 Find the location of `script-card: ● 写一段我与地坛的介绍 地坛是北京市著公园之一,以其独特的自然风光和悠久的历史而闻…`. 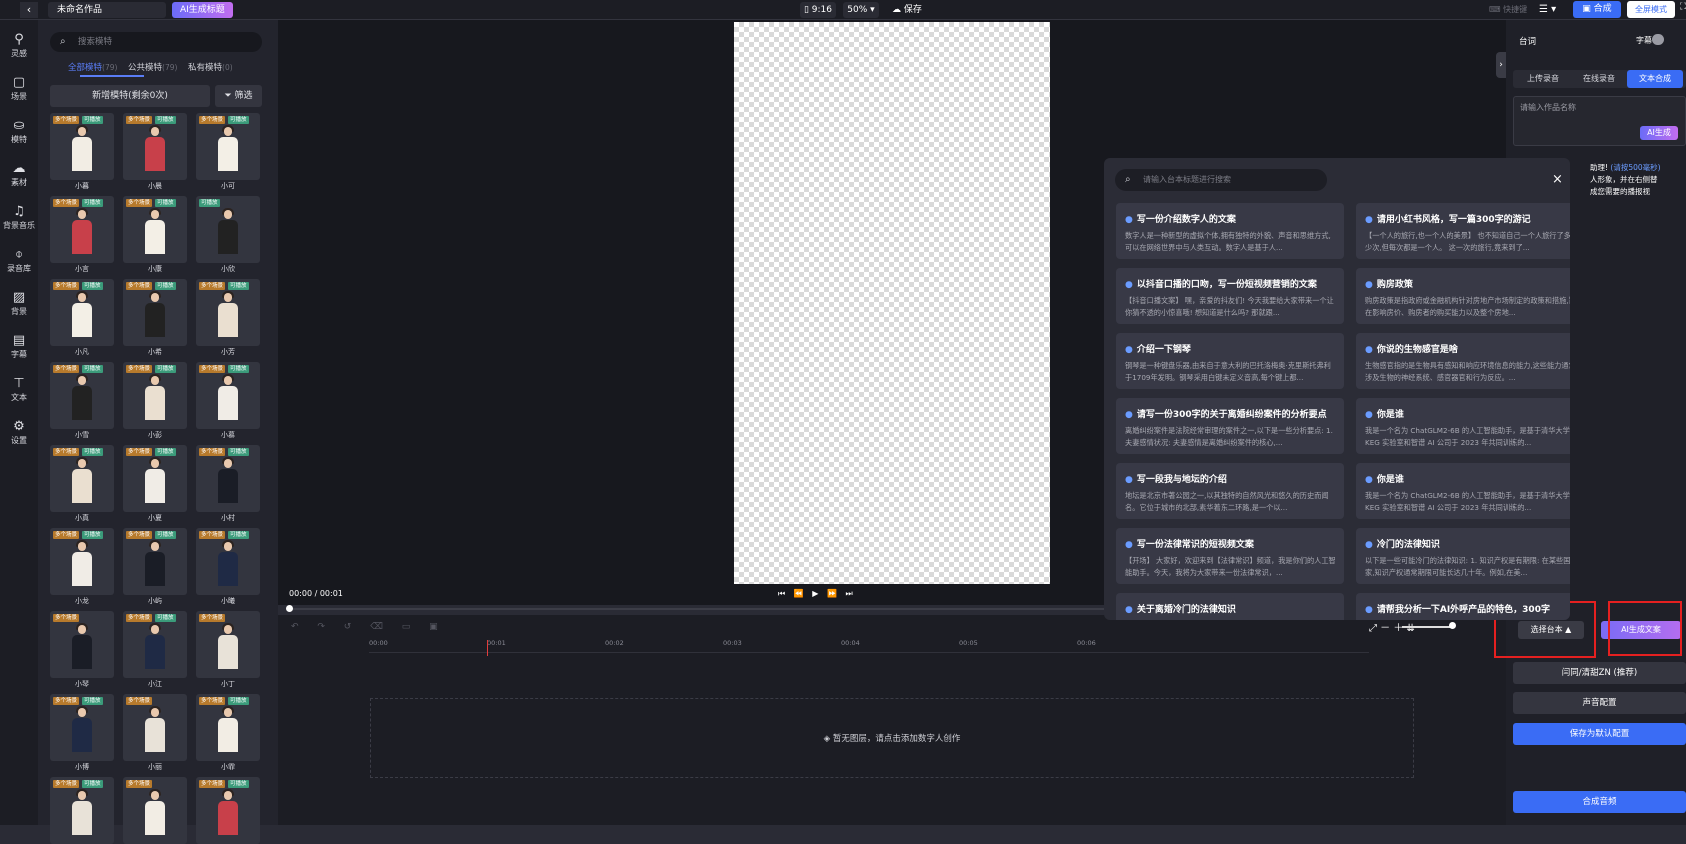

script-card: ● 写一段我与地坛的介绍 地坛是北京市著公园之一,以其独特的自然风光和悠久的历史而闻… is located at coordinates (1230, 491).